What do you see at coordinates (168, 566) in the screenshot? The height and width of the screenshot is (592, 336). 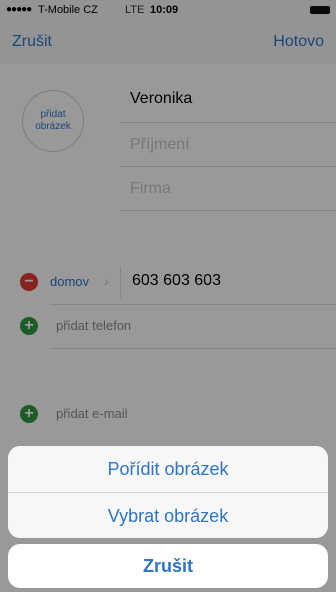 I see `action-sheet-cancel-button: Zrušit` at bounding box center [168, 566].